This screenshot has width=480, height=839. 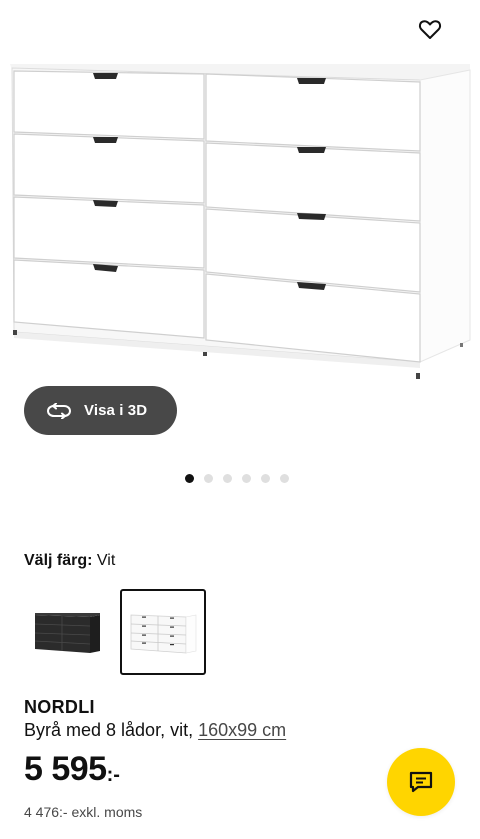 I want to click on color-selector-label: Välj färg: Vit, so click(x=69, y=561).